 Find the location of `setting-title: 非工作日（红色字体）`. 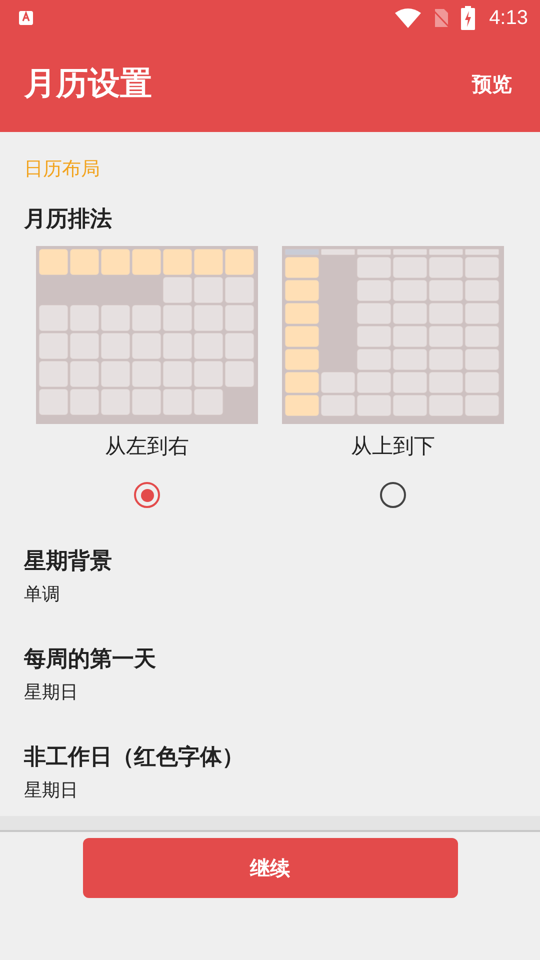

setting-title: 非工作日（红色字体） is located at coordinates (134, 757).